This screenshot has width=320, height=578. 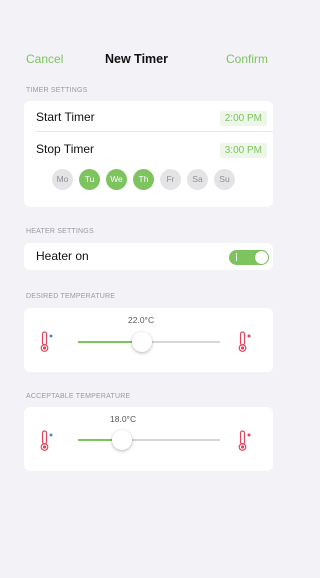 What do you see at coordinates (143, 179) in the screenshot?
I see `weekday-th: Th` at bounding box center [143, 179].